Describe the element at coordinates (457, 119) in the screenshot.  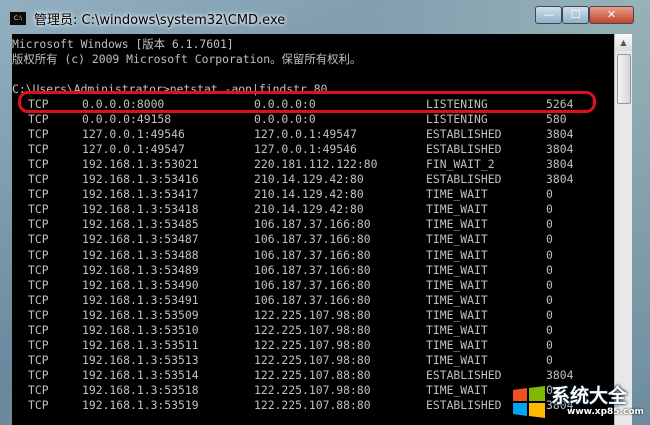
I see `state-cell: LISTENING` at that location.